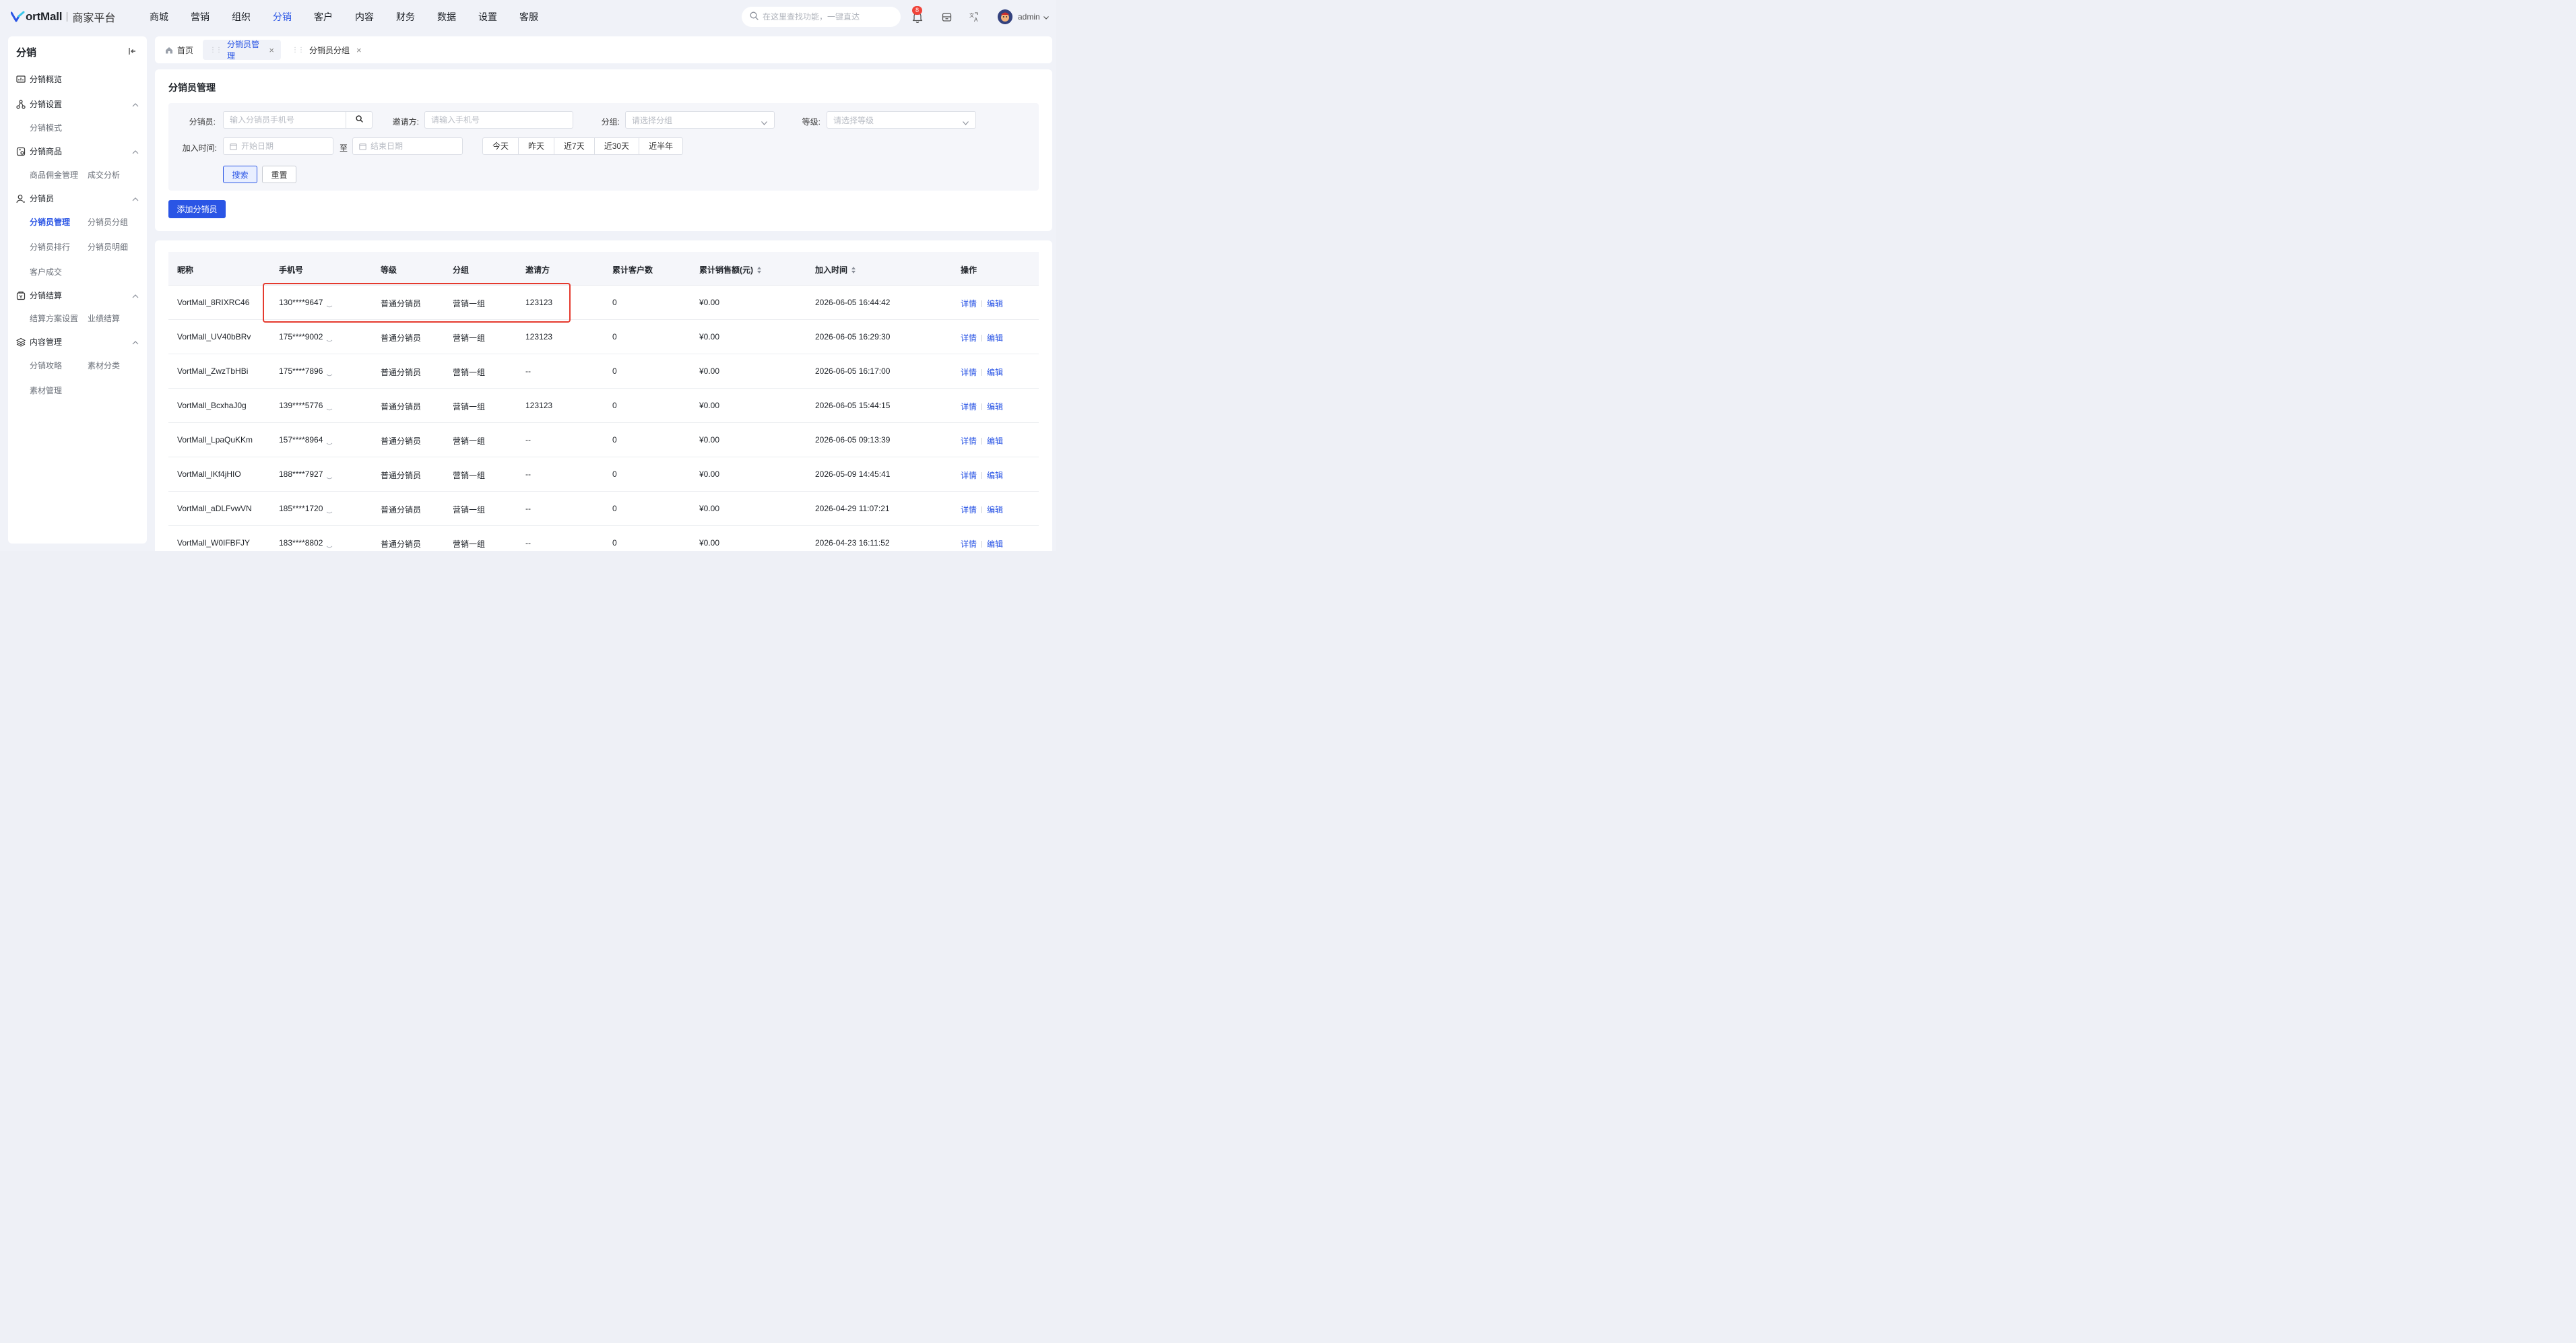 This screenshot has width=2576, height=1343. I want to click on sidebar-item-distributor-details: 分销员明细, so click(108, 247).